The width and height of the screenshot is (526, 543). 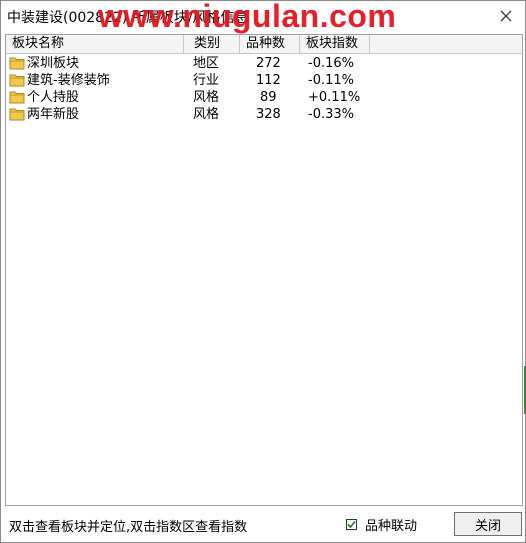 What do you see at coordinates (247, 17) in the screenshot?
I see `watermark-text: www.niugulan.com` at bounding box center [247, 17].